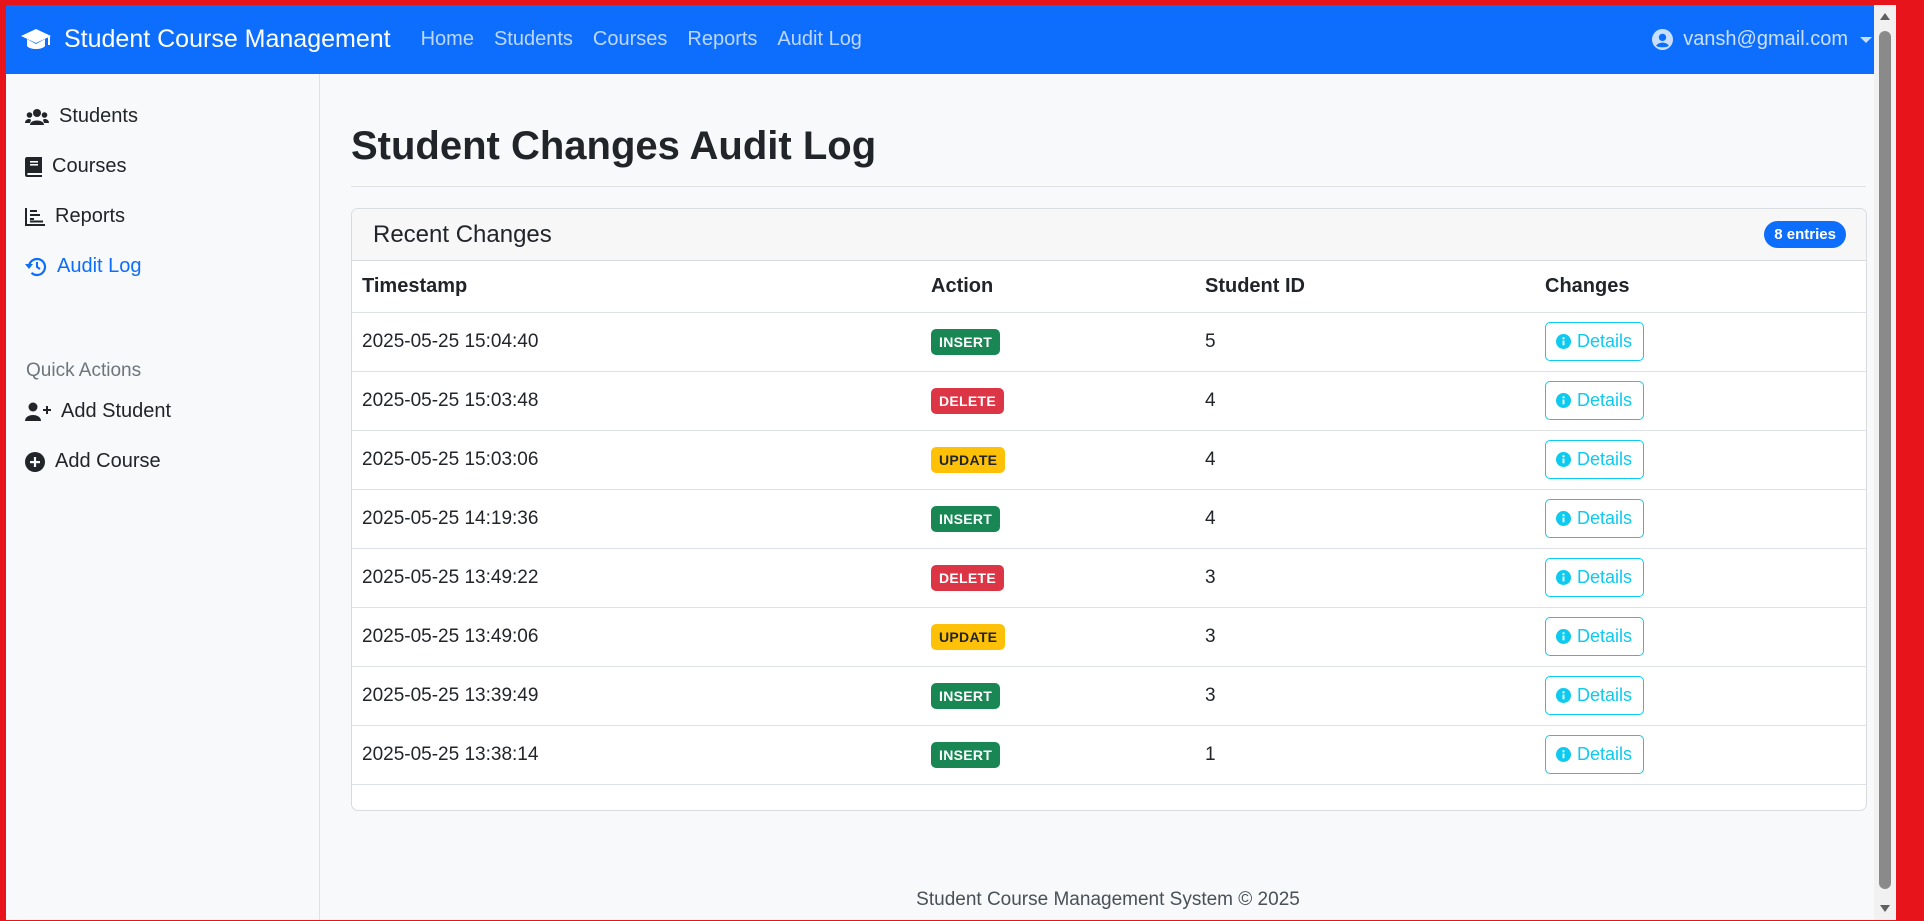 The image size is (1924, 921). What do you see at coordinates (38, 411) in the screenshot?
I see `user-plus-icon` at bounding box center [38, 411].